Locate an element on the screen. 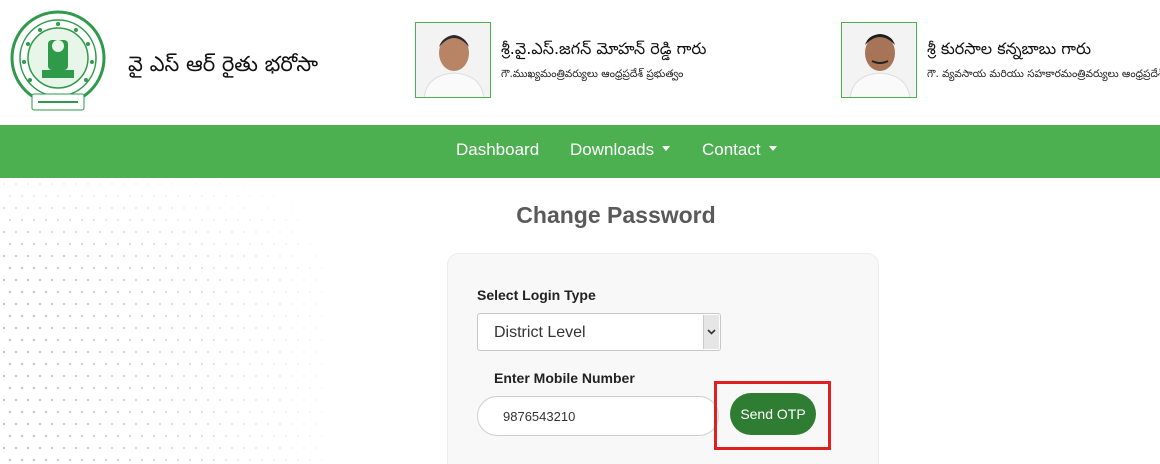 The height and width of the screenshot is (464, 1160). nav-dashboard-label: Dashboard is located at coordinates (498, 149).